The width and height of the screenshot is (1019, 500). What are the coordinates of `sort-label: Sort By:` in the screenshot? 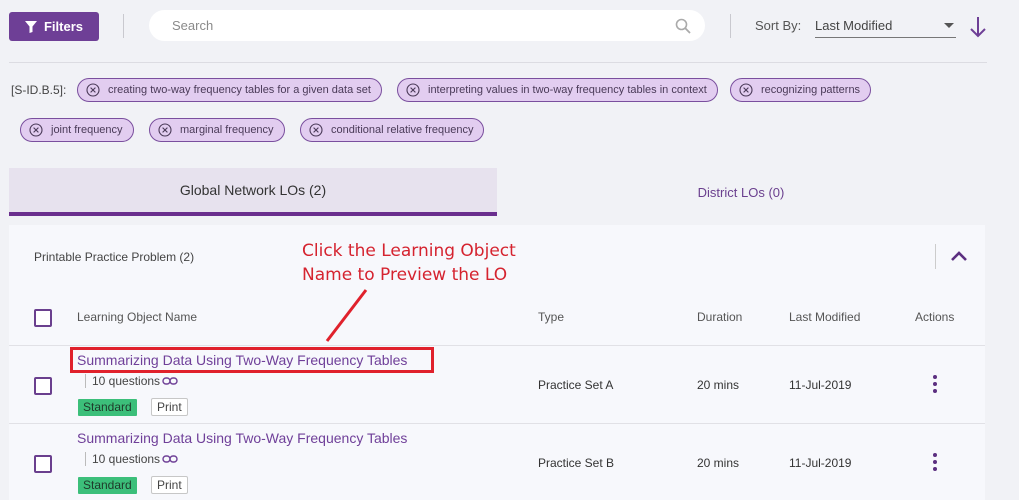 It's located at (778, 25).